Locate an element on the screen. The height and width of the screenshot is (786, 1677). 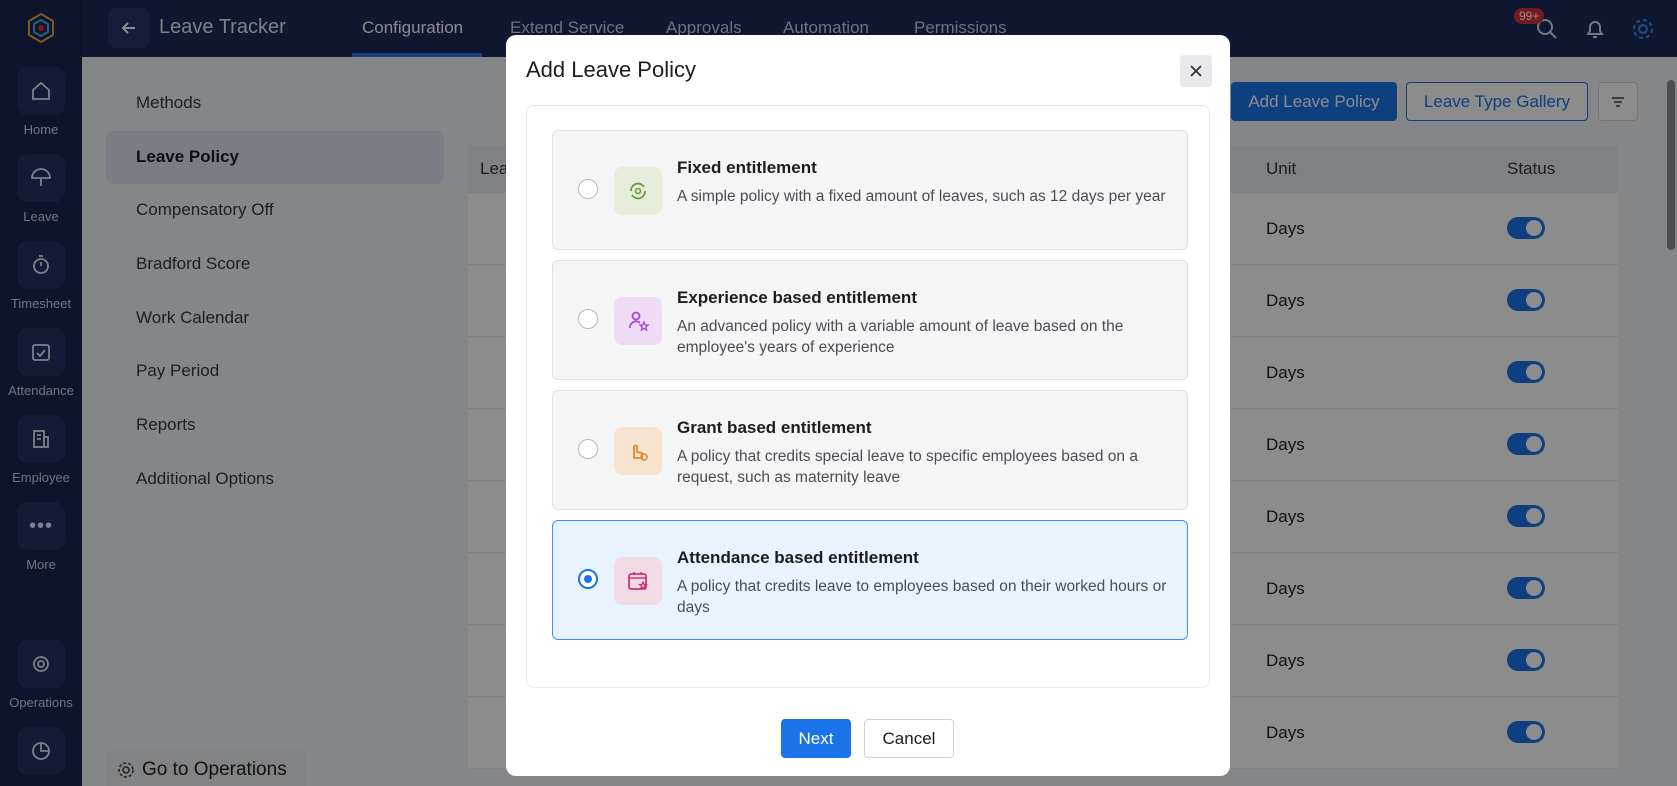
next-button: Next is located at coordinates (816, 738).